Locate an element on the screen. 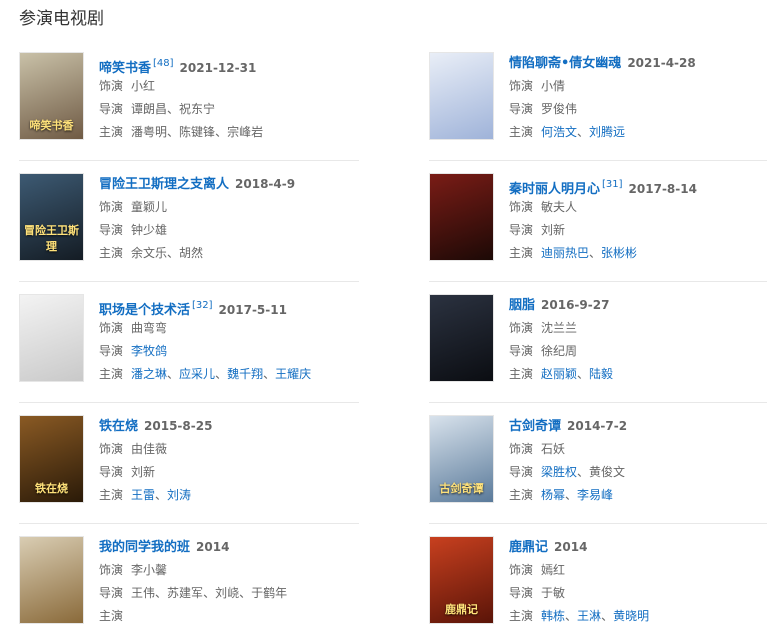 The height and width of the screenshot is (638, 767). cast-name: 王淋 is located at coordinates (589, 616).